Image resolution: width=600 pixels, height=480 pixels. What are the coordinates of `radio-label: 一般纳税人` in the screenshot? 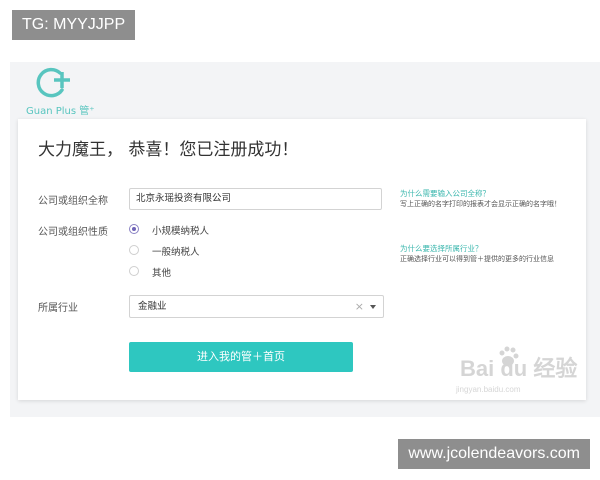 It's located at (176, 252).